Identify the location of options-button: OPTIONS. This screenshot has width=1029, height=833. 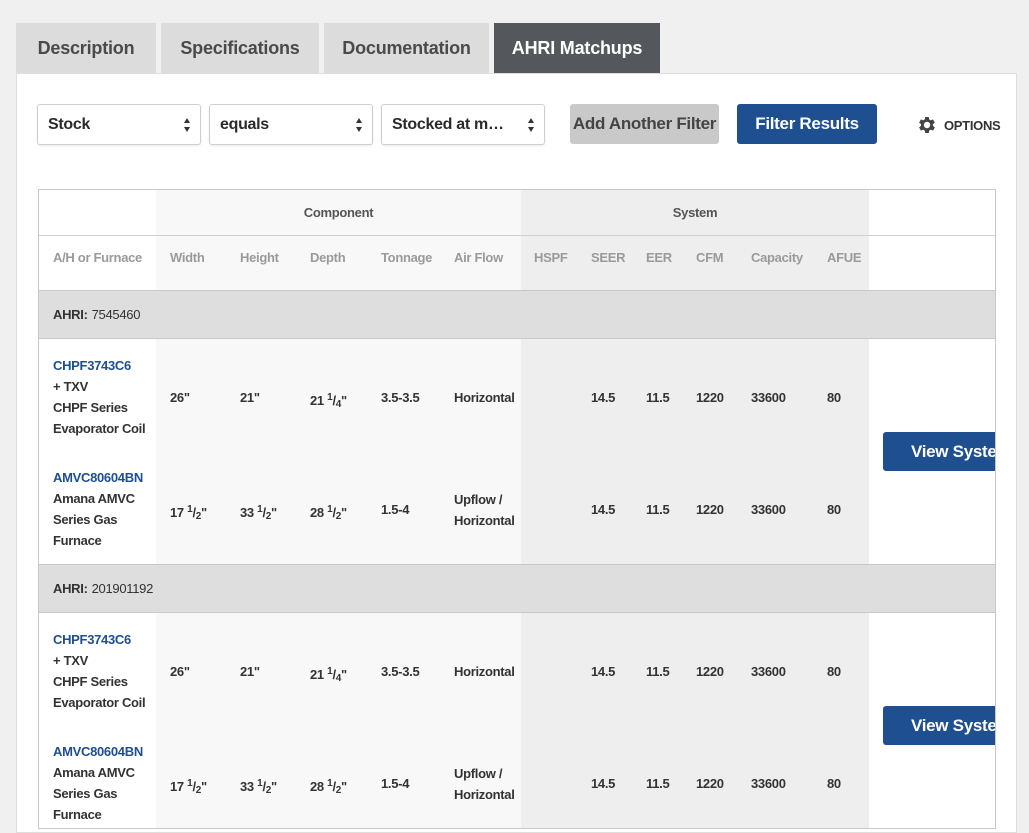
(958, 125).